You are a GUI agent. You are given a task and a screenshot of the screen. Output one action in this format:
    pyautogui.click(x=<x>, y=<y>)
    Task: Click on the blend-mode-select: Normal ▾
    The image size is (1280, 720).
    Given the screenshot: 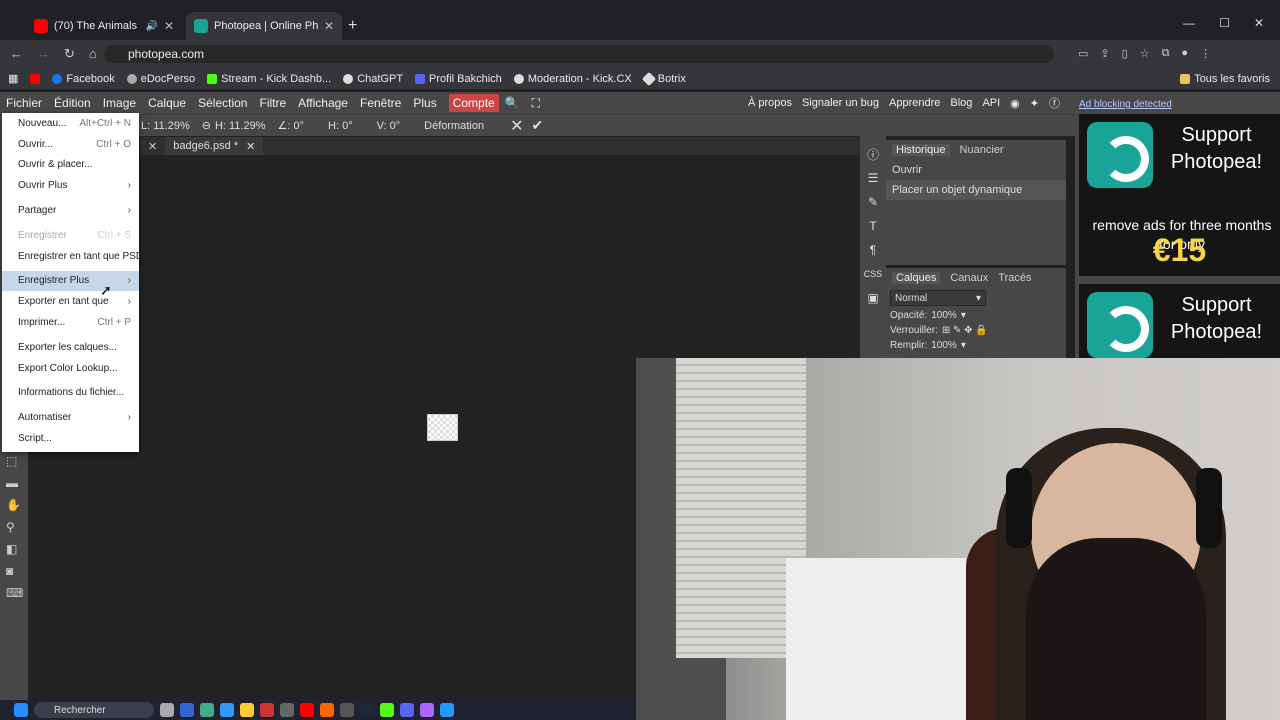 What is the action you would take?
    pyautogui.click(x=938, y=298)
    